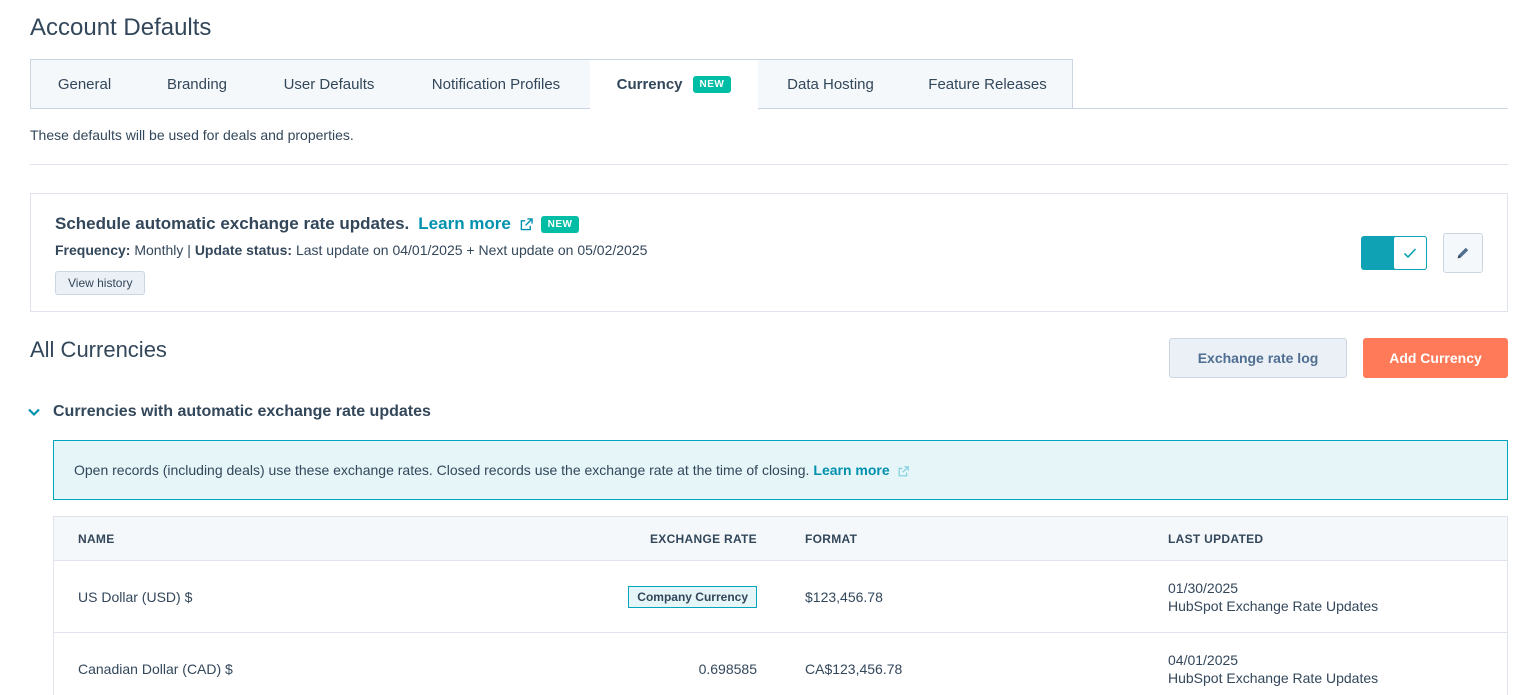 Image resolution: width=1535 pixels, height=695 pixels. I want to click on frequency-value: Monthly, so click(159, 250).